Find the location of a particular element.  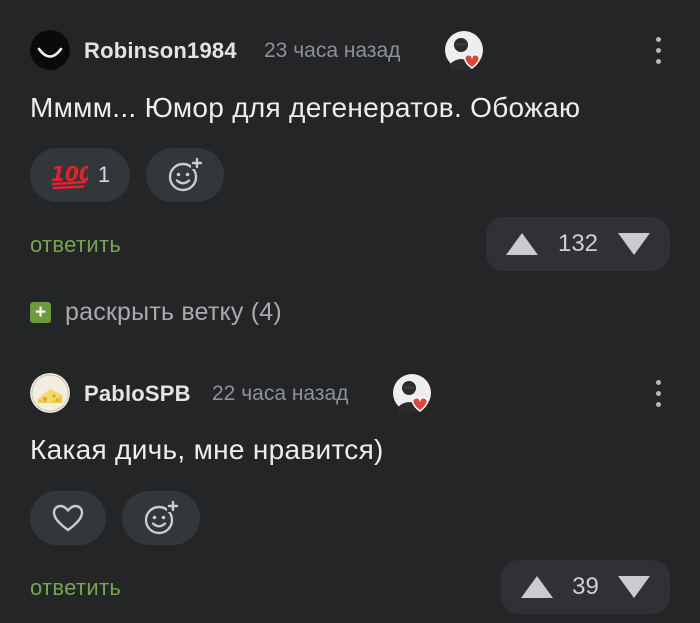

like-button is located at coordinates (68, 518).